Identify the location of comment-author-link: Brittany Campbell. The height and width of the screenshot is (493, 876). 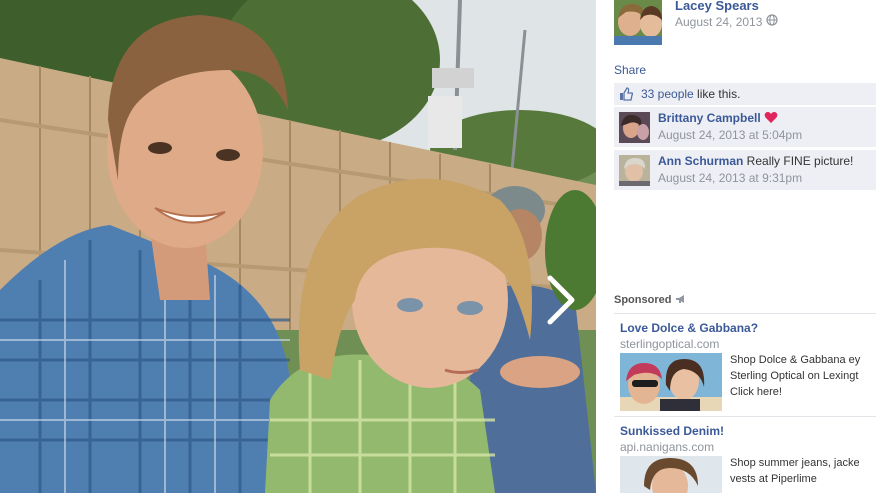
(709, 118).